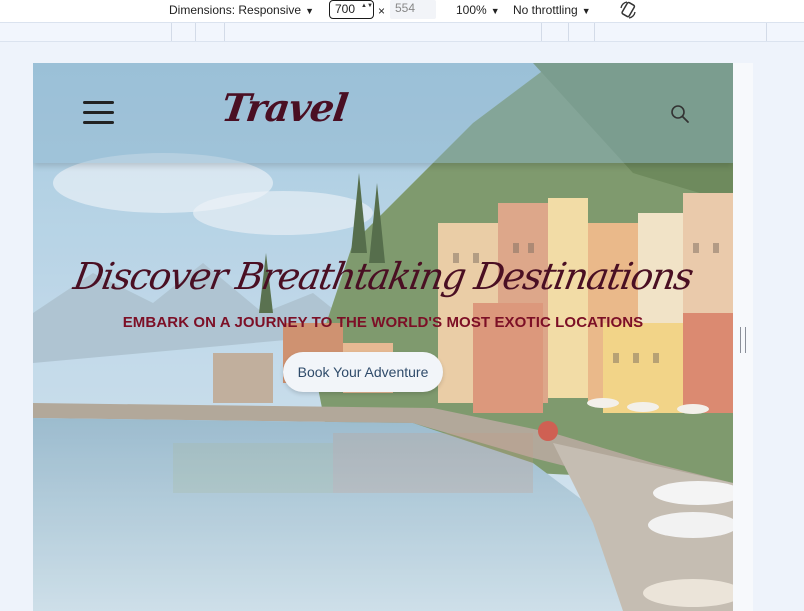  What do you see at coordinates (680, 114) in the screenshot?
I see `search-icon` at bounding box center [680, 114].